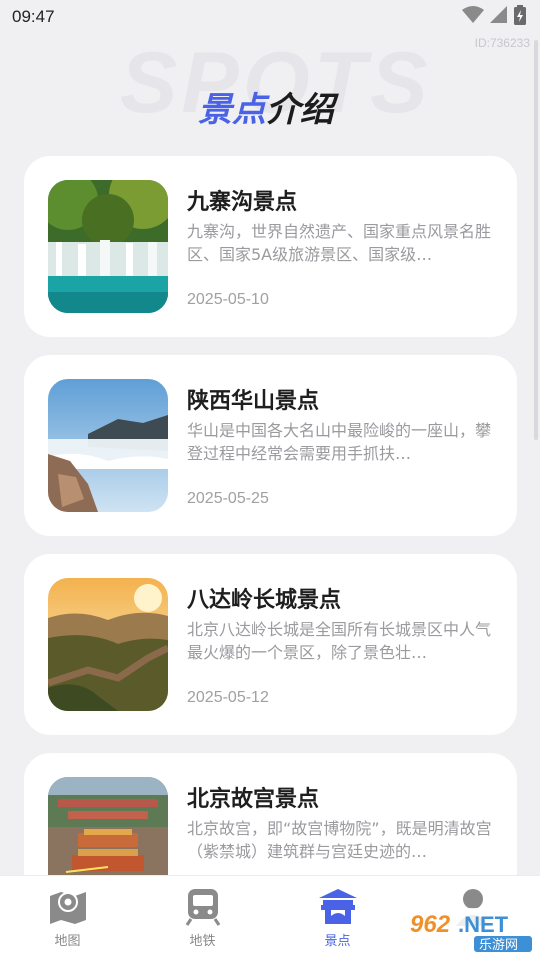  I want to click on tab-spots: 景点, so click(337, 918).